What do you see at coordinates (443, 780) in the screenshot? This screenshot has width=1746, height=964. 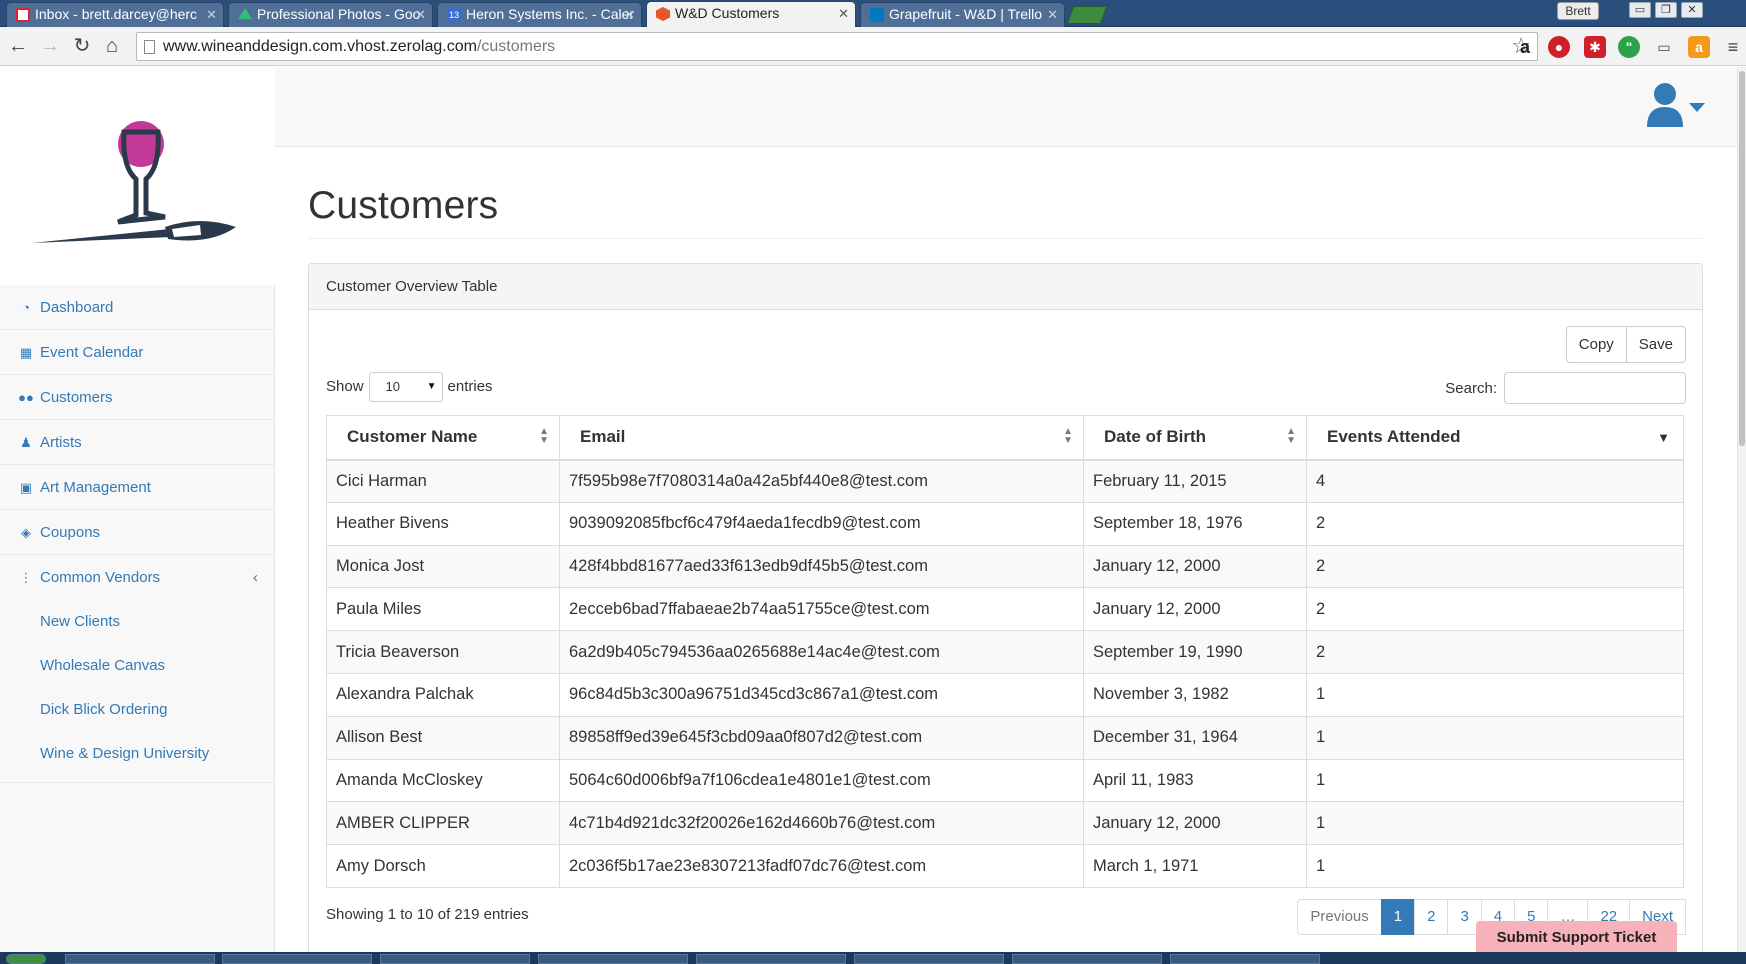 I see `customer-name-cell: Amanda McCloskey` at bounding box center [443, 780].